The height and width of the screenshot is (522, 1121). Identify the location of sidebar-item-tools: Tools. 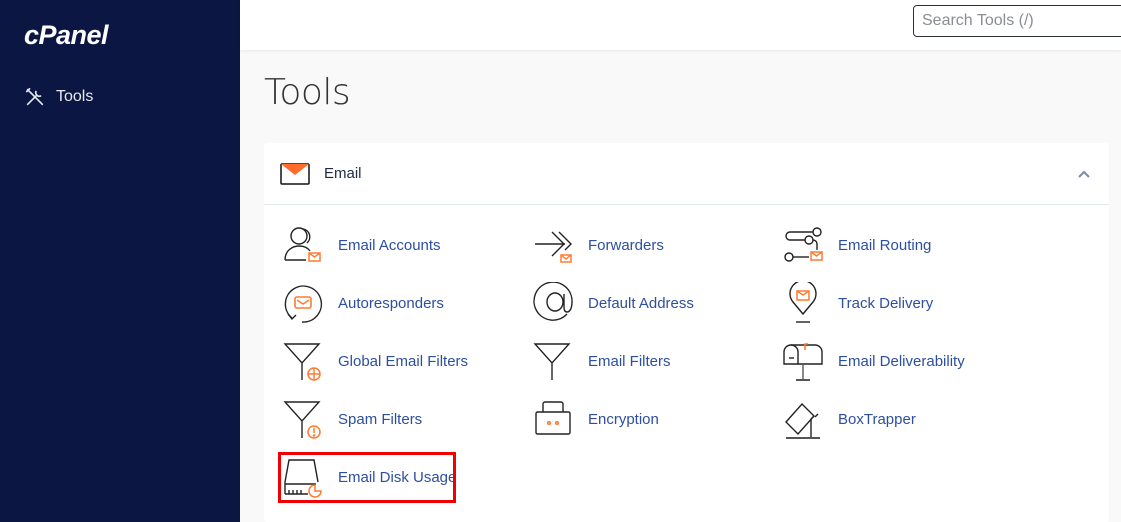
(58, 97).